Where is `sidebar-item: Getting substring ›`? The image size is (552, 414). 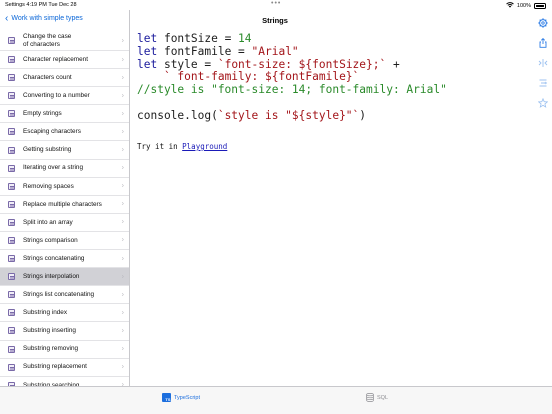 sidebar-item: Getting substring › is located at coordinates (64, 150).